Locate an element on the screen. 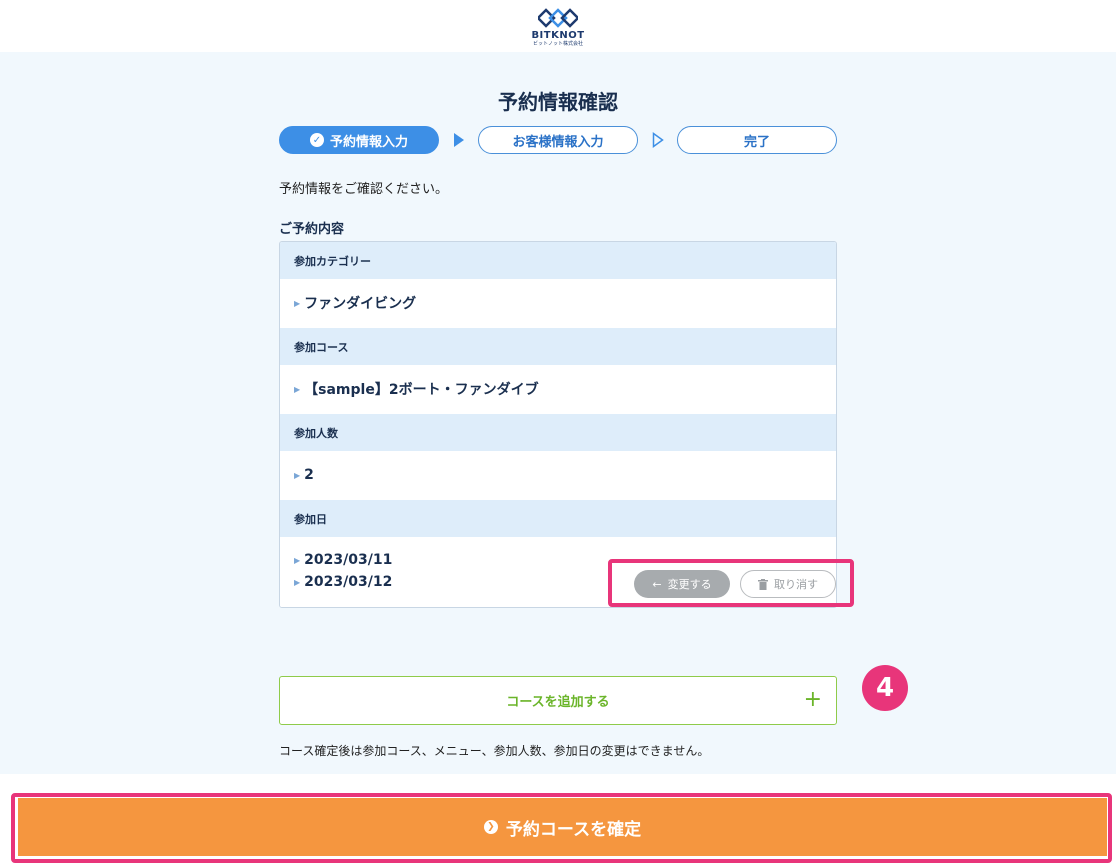  course-value-row: ▶ 【sample】2ボート・ファンダイブ is located at coordinates (558, 389).